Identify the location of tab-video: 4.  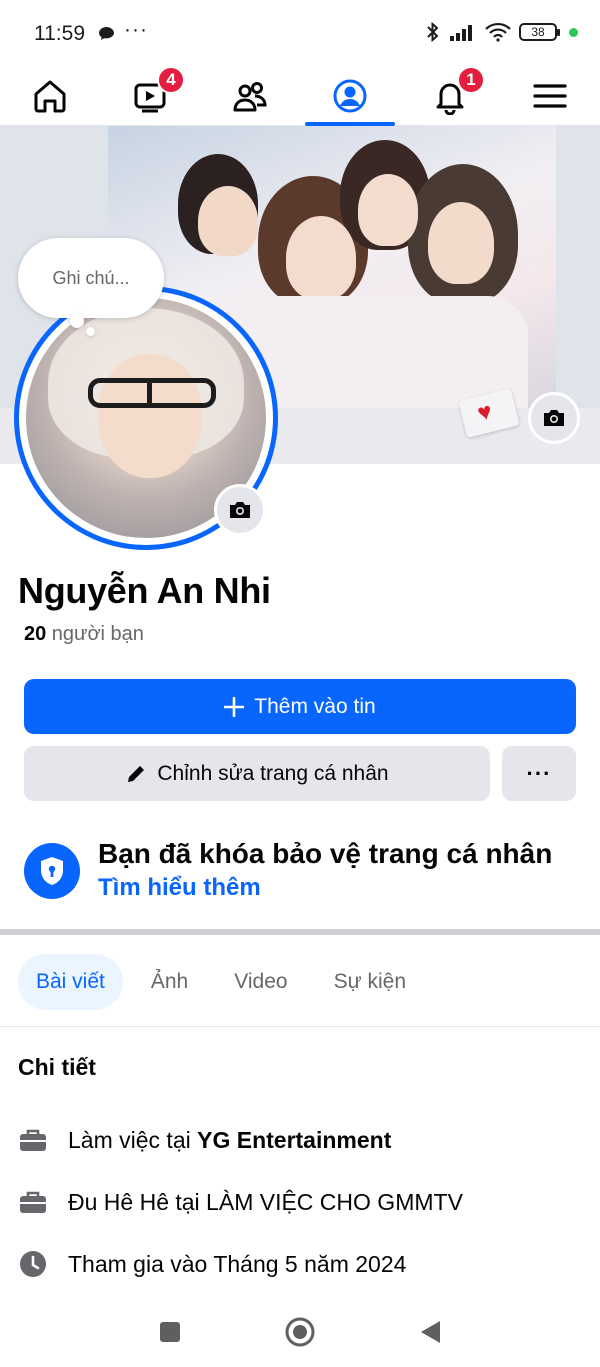
(150, 96).